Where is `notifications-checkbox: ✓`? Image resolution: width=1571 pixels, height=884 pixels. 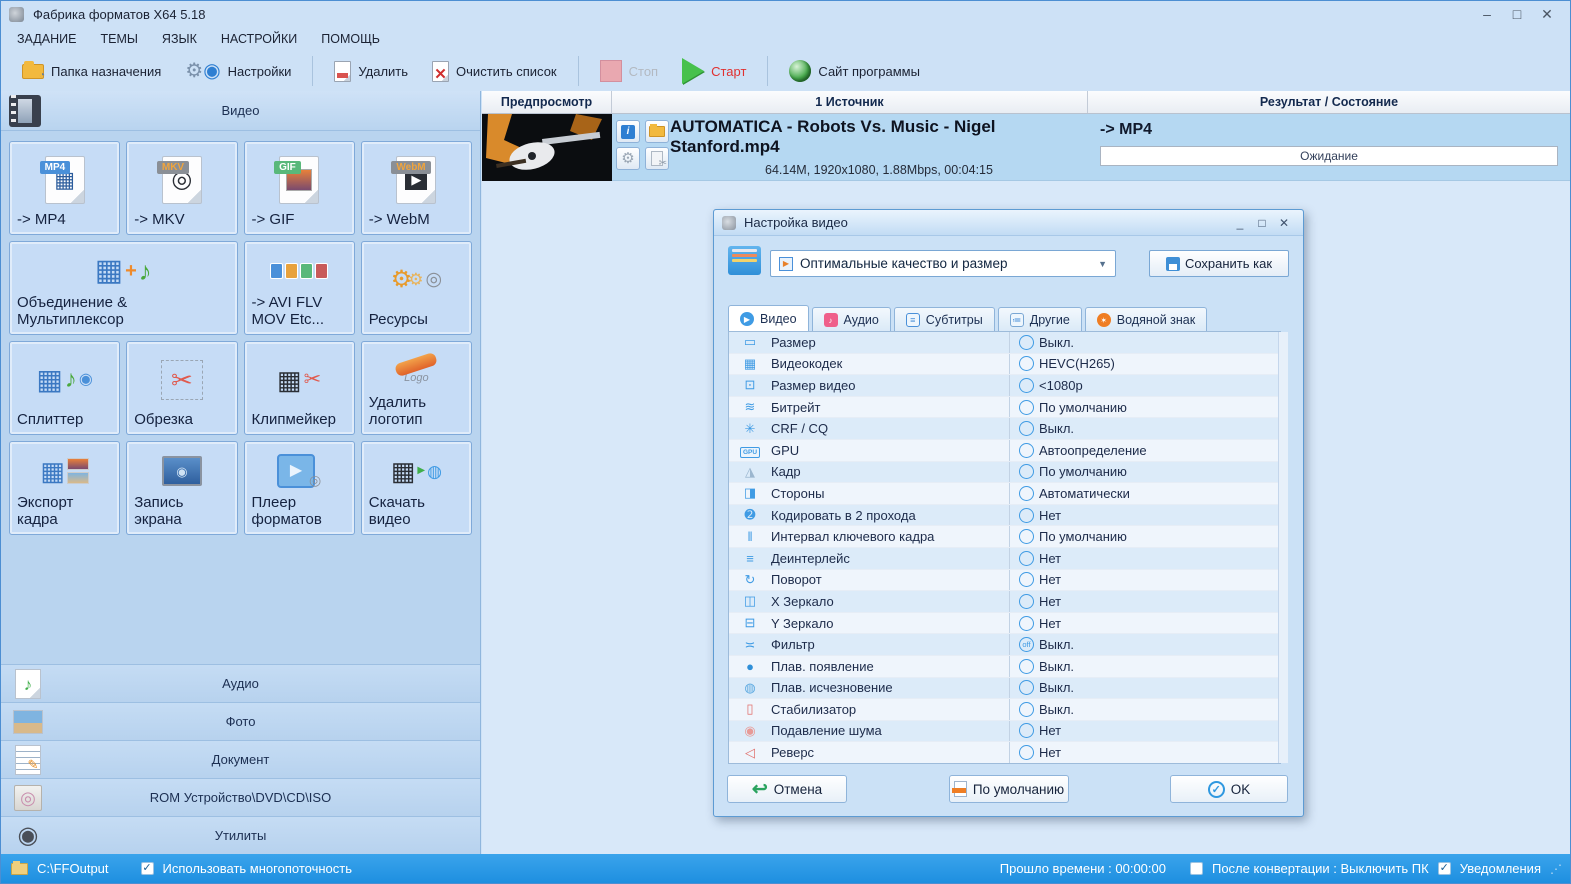 notifications-checkbox: ✓ is located at coordinates (1444, 868).